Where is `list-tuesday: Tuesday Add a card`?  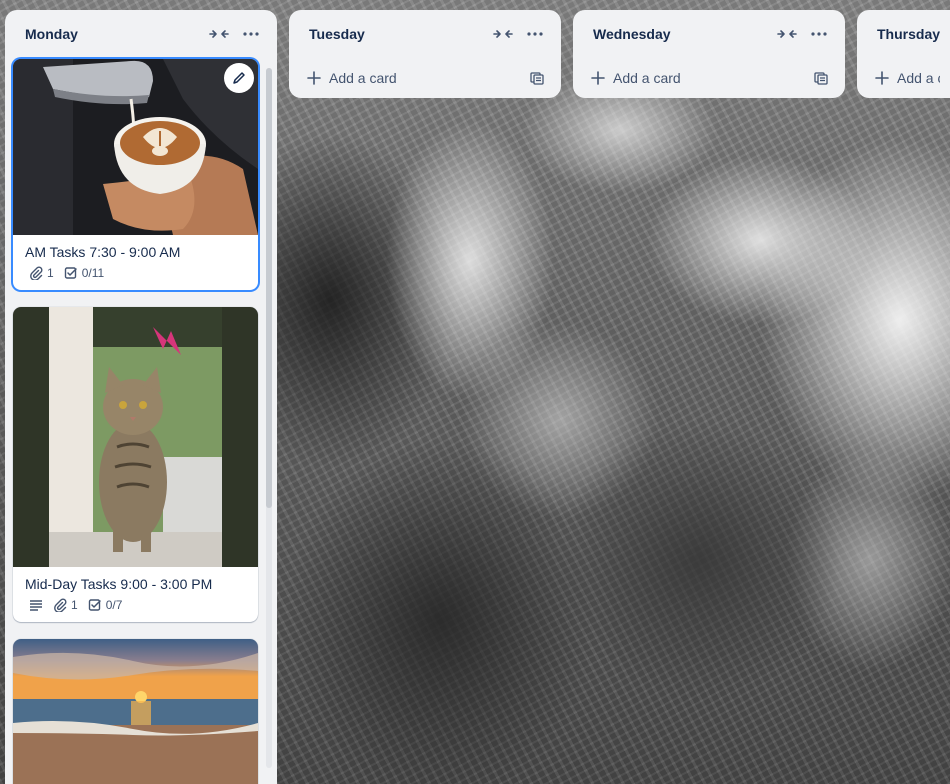
list-tuesday: Tuesday Add a card is located at coordinates (425, 54).